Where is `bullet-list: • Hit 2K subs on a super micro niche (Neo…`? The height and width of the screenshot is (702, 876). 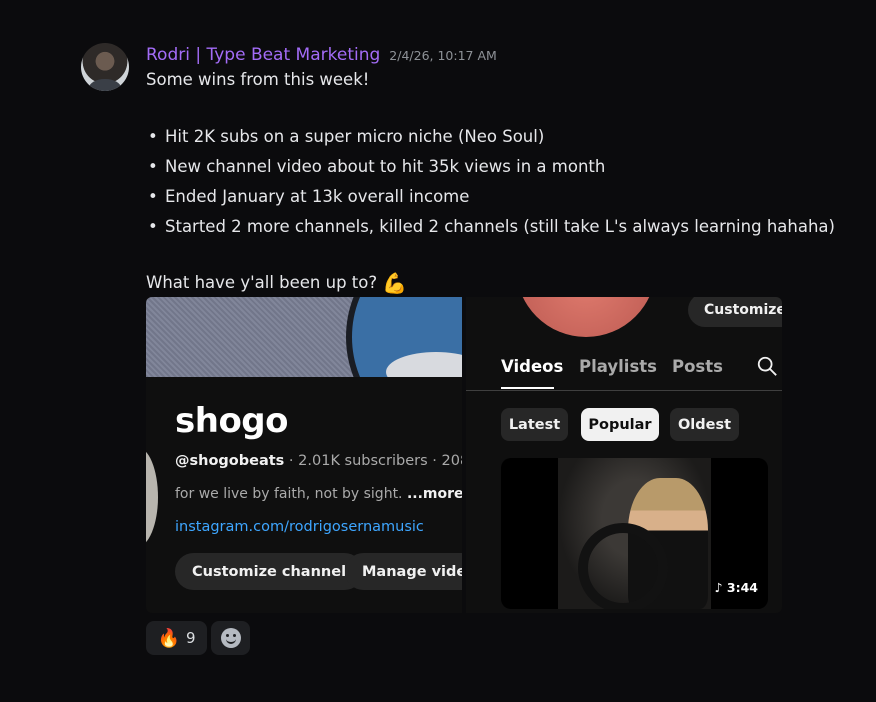
bullet-list: • Hit 2K subs on a super micro niche (Neo… is located at coordinates (491, 185).